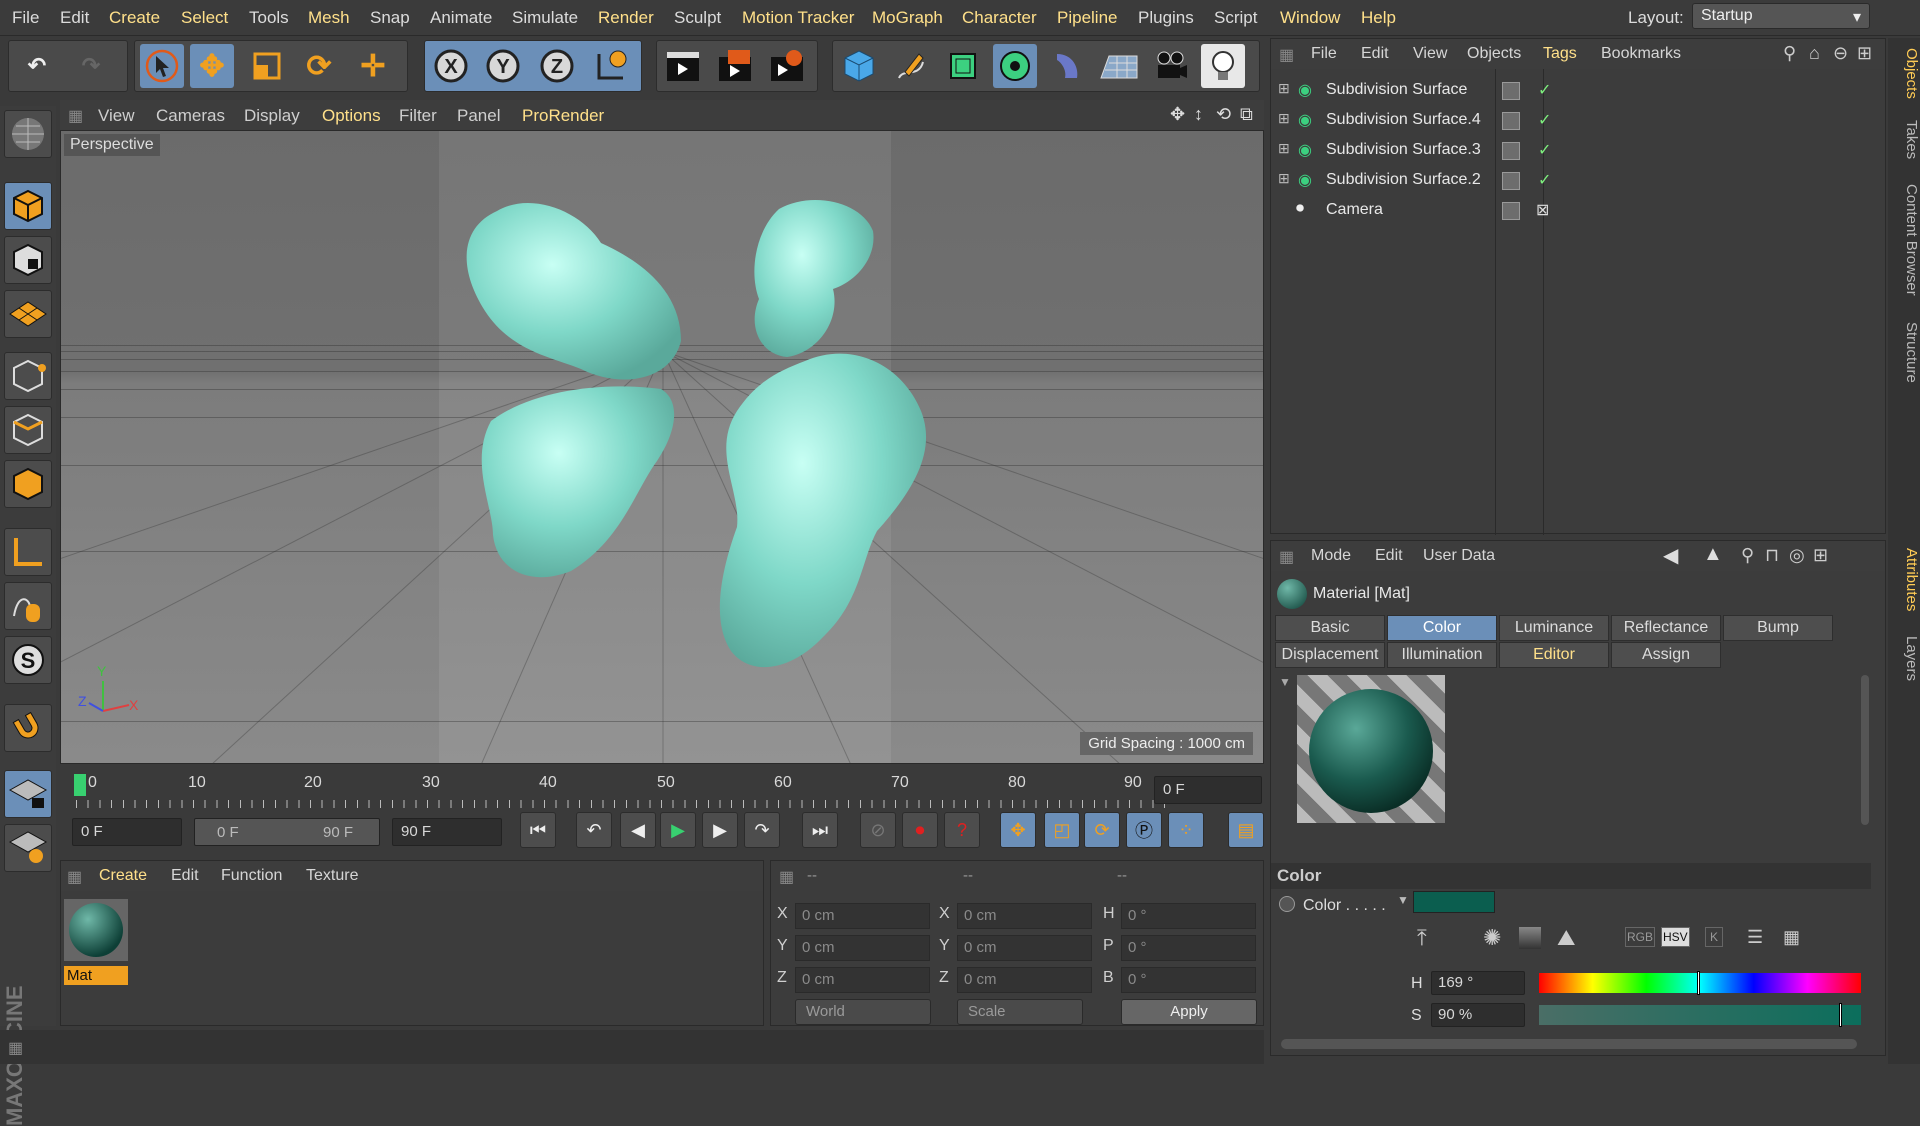 The image size is (1920, 1126). I want to click on object-name: Subdivision Surface.4, so click(1403, 120).